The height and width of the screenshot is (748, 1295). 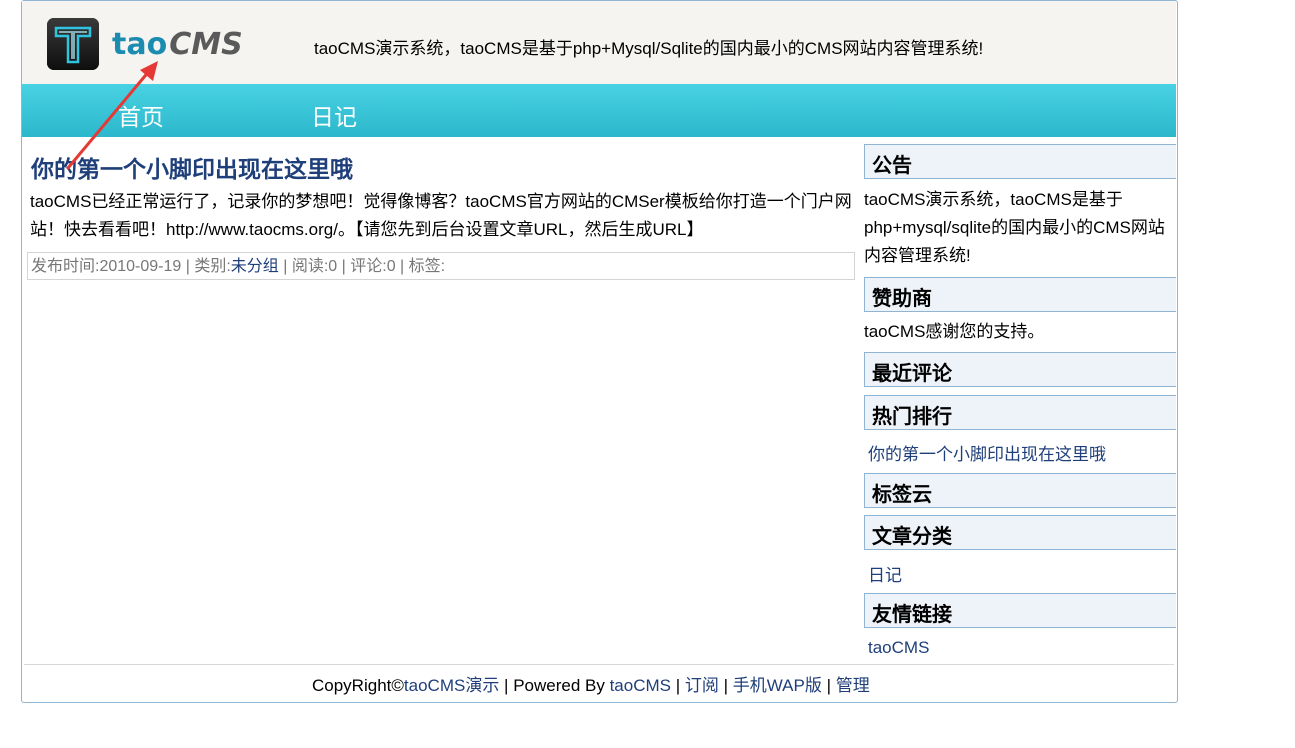 I want to click on footer-subscribe-link: 订阅, so click(x=702, y=685).